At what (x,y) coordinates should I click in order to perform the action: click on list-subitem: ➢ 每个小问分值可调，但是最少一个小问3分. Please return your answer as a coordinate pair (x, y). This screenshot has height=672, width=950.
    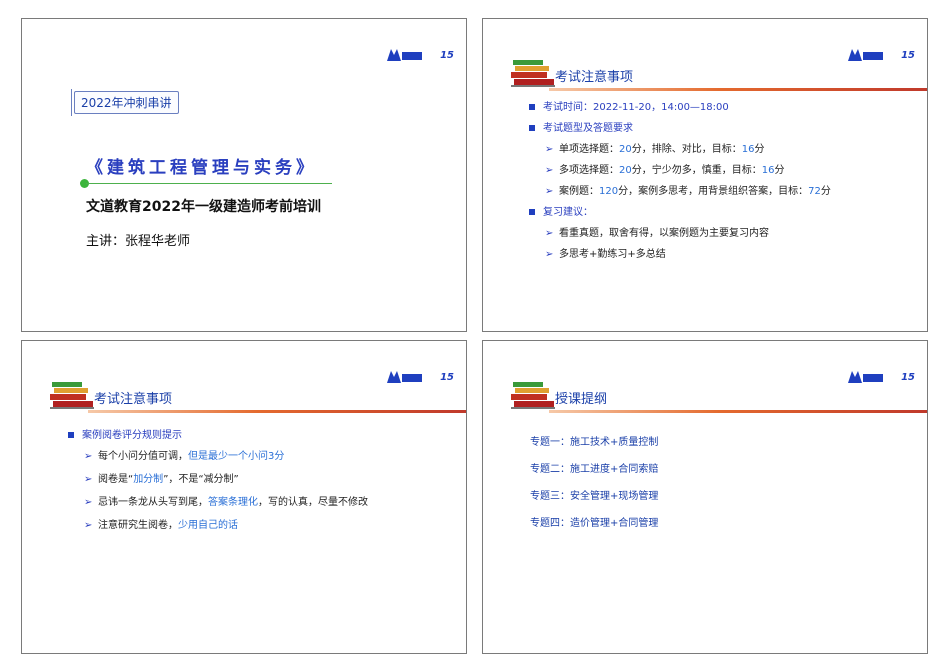
    Looking at the image, I should click on (184, 456).